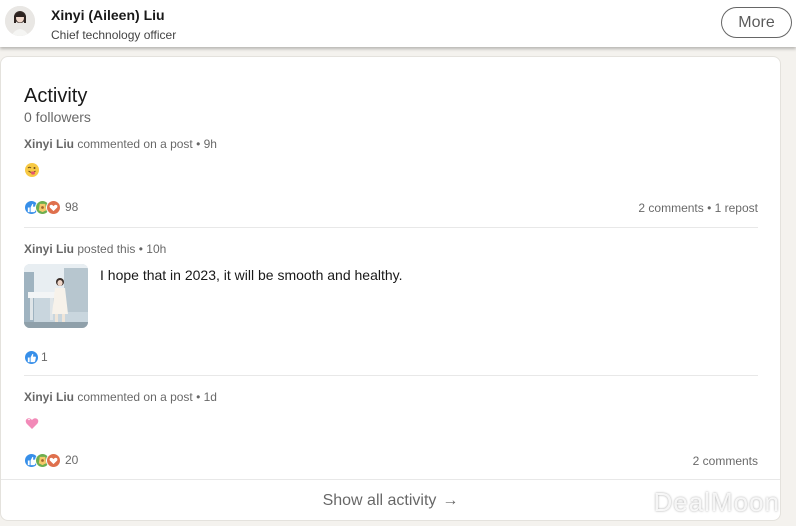 The image size is (796, 526). What do you see at coordinates (725, 461) in the screenshot?
I see `comments-count: 2 comments` at bounding box center [725, 461].